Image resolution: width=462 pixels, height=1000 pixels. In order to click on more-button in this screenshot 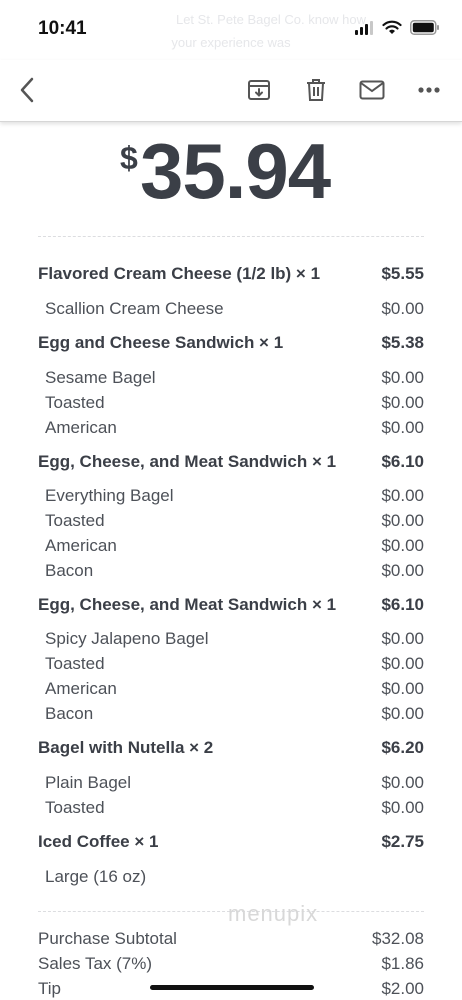, I will do `click(429, 90)`.